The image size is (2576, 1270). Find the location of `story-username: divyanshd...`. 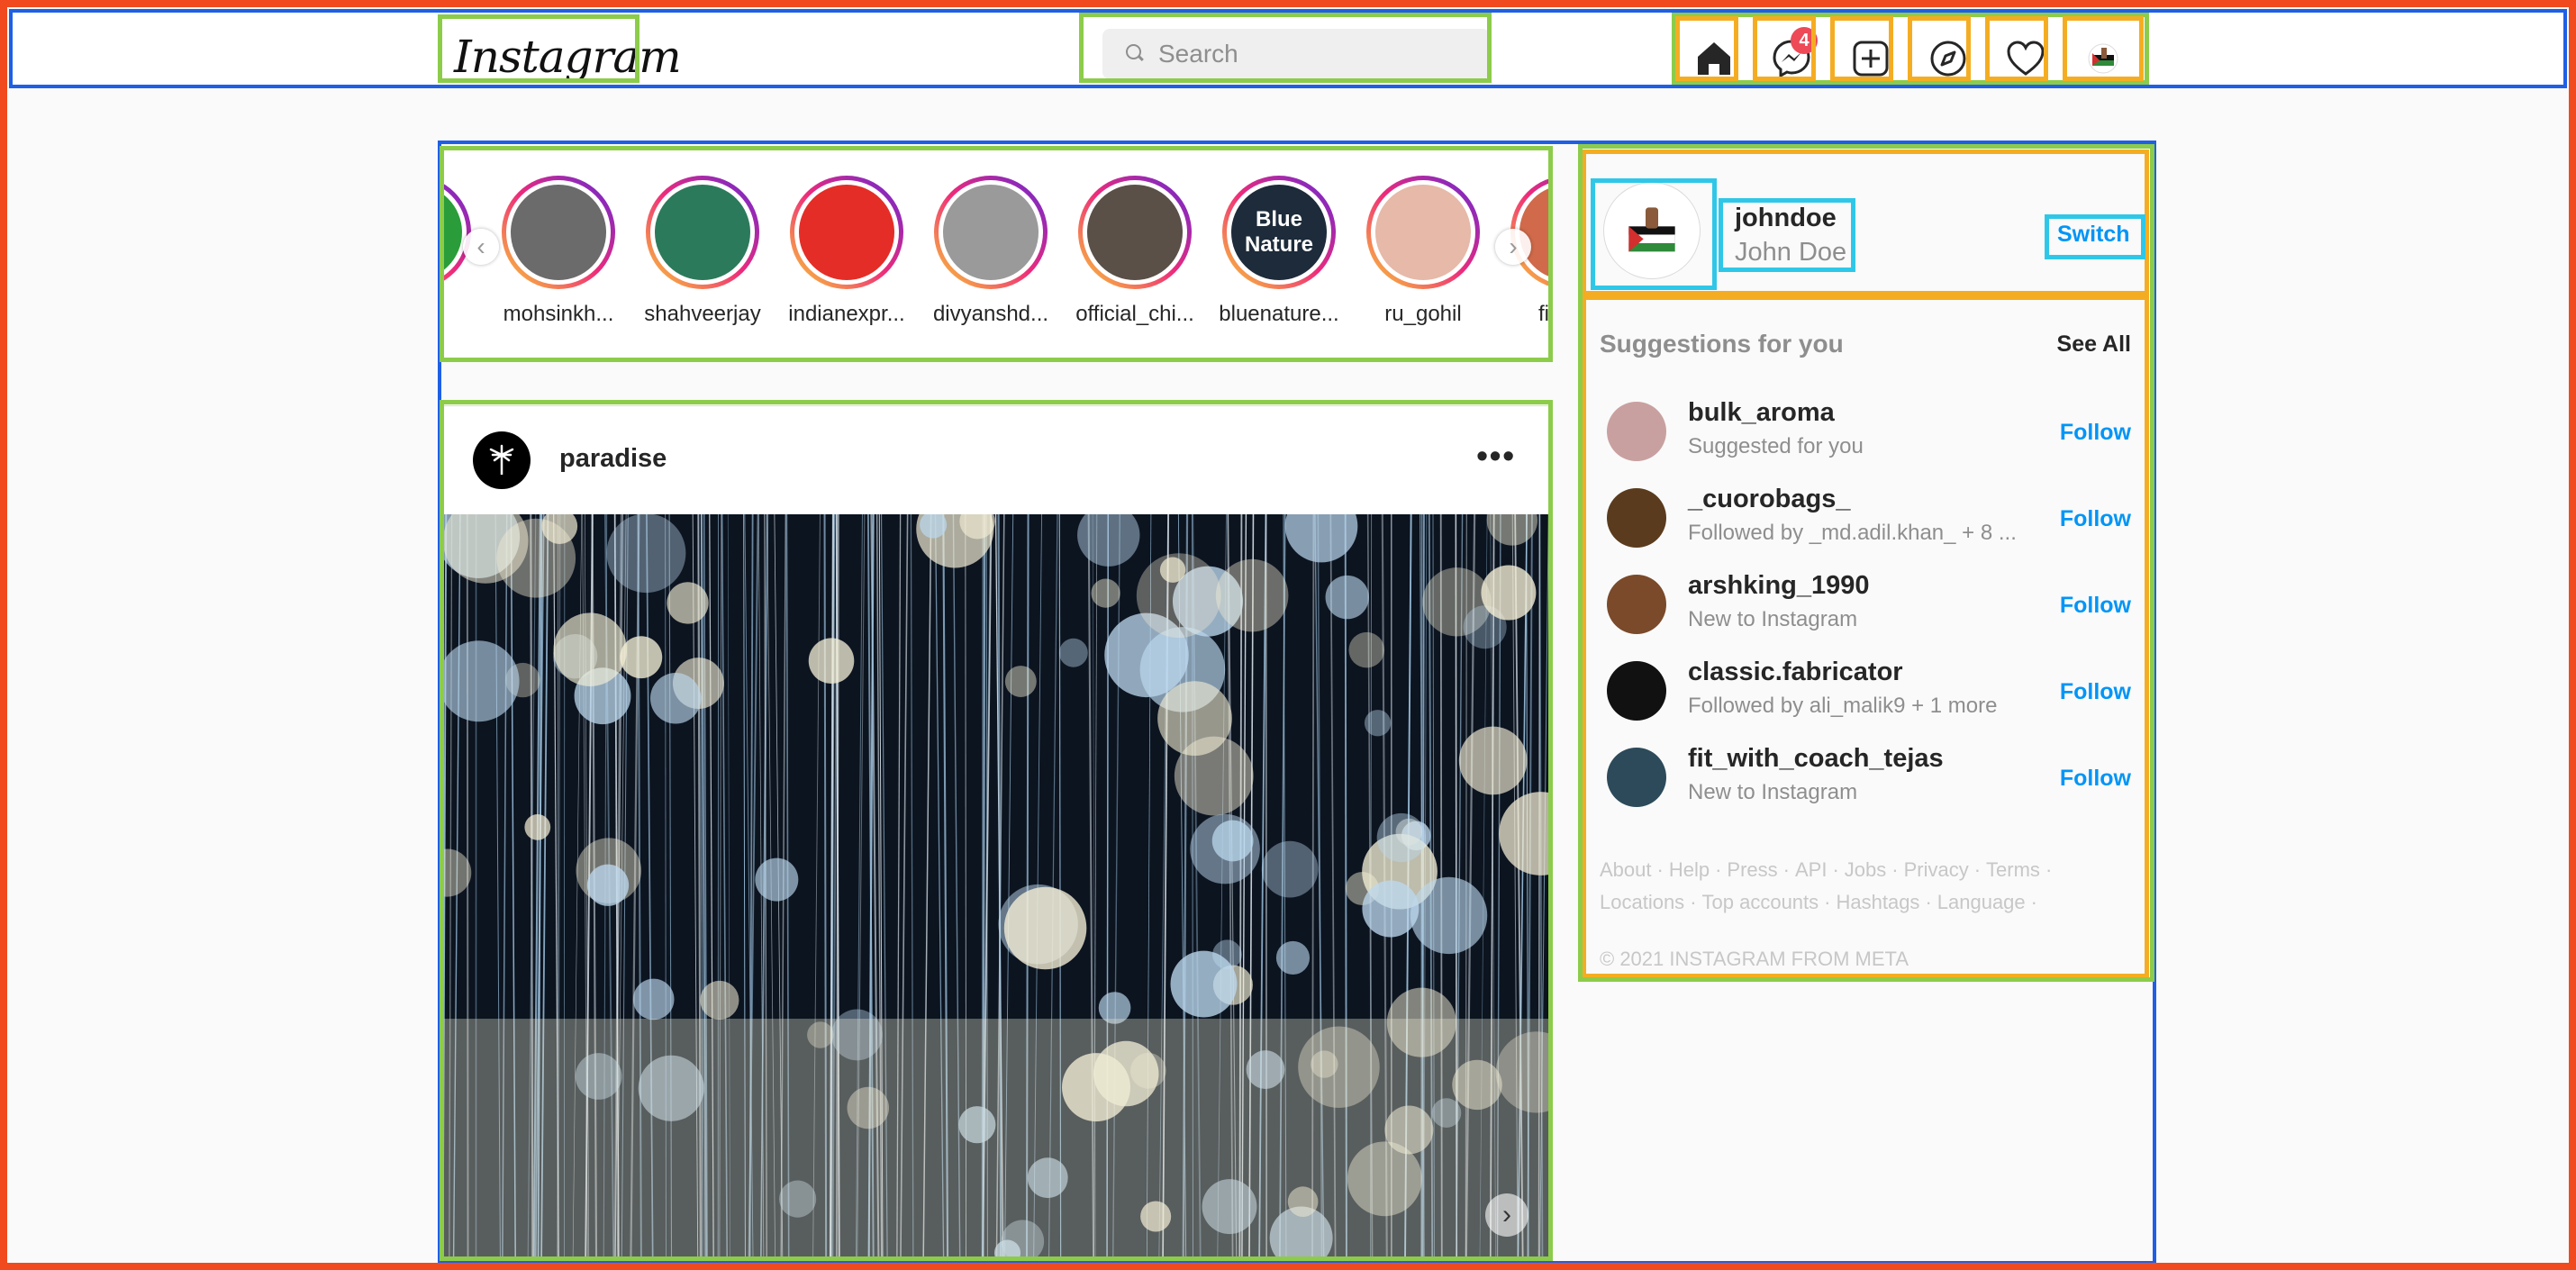

story-username: divyanshd... is located at coordinates (990, 314).